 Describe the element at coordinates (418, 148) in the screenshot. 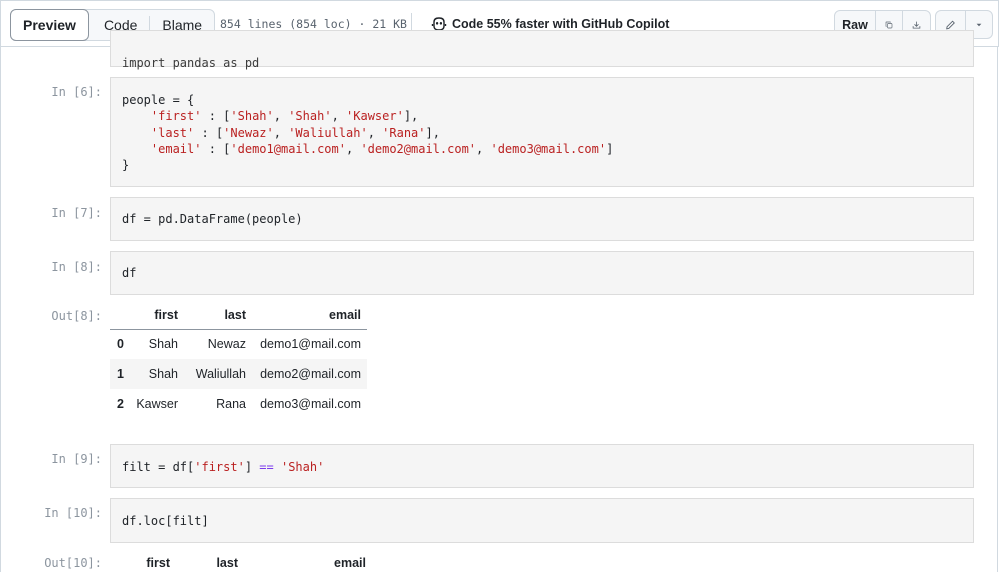

I see `code-token: 'demo2@mail.com'` at that location.